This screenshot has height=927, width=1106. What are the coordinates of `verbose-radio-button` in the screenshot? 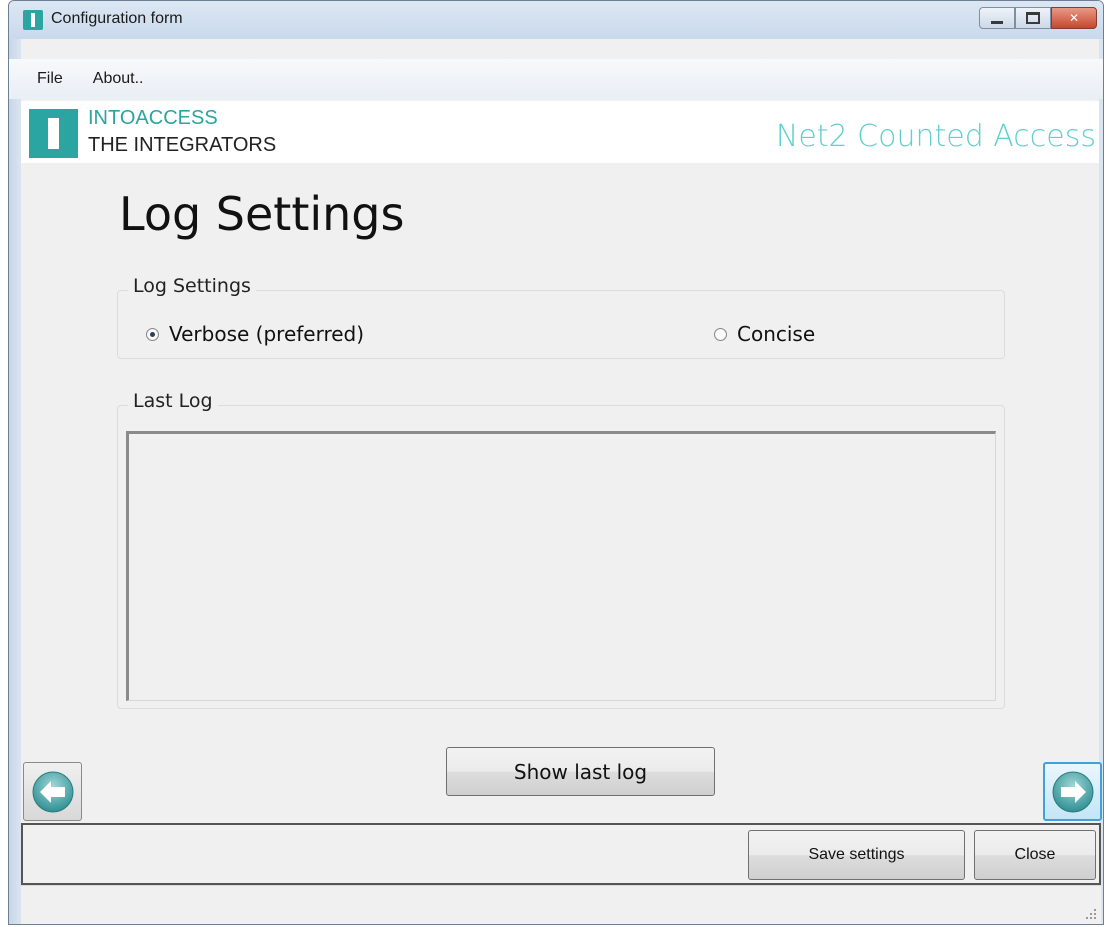 It's located at (152, 334).